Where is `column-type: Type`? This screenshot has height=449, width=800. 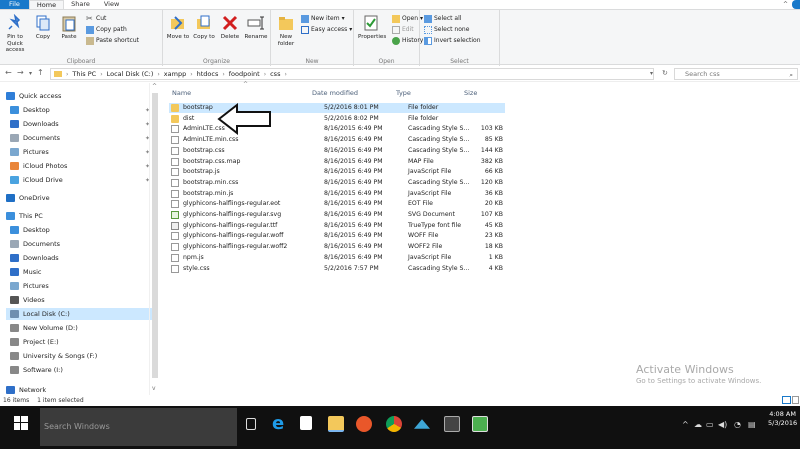 column-type: Type is located at coordinates (403, 93).